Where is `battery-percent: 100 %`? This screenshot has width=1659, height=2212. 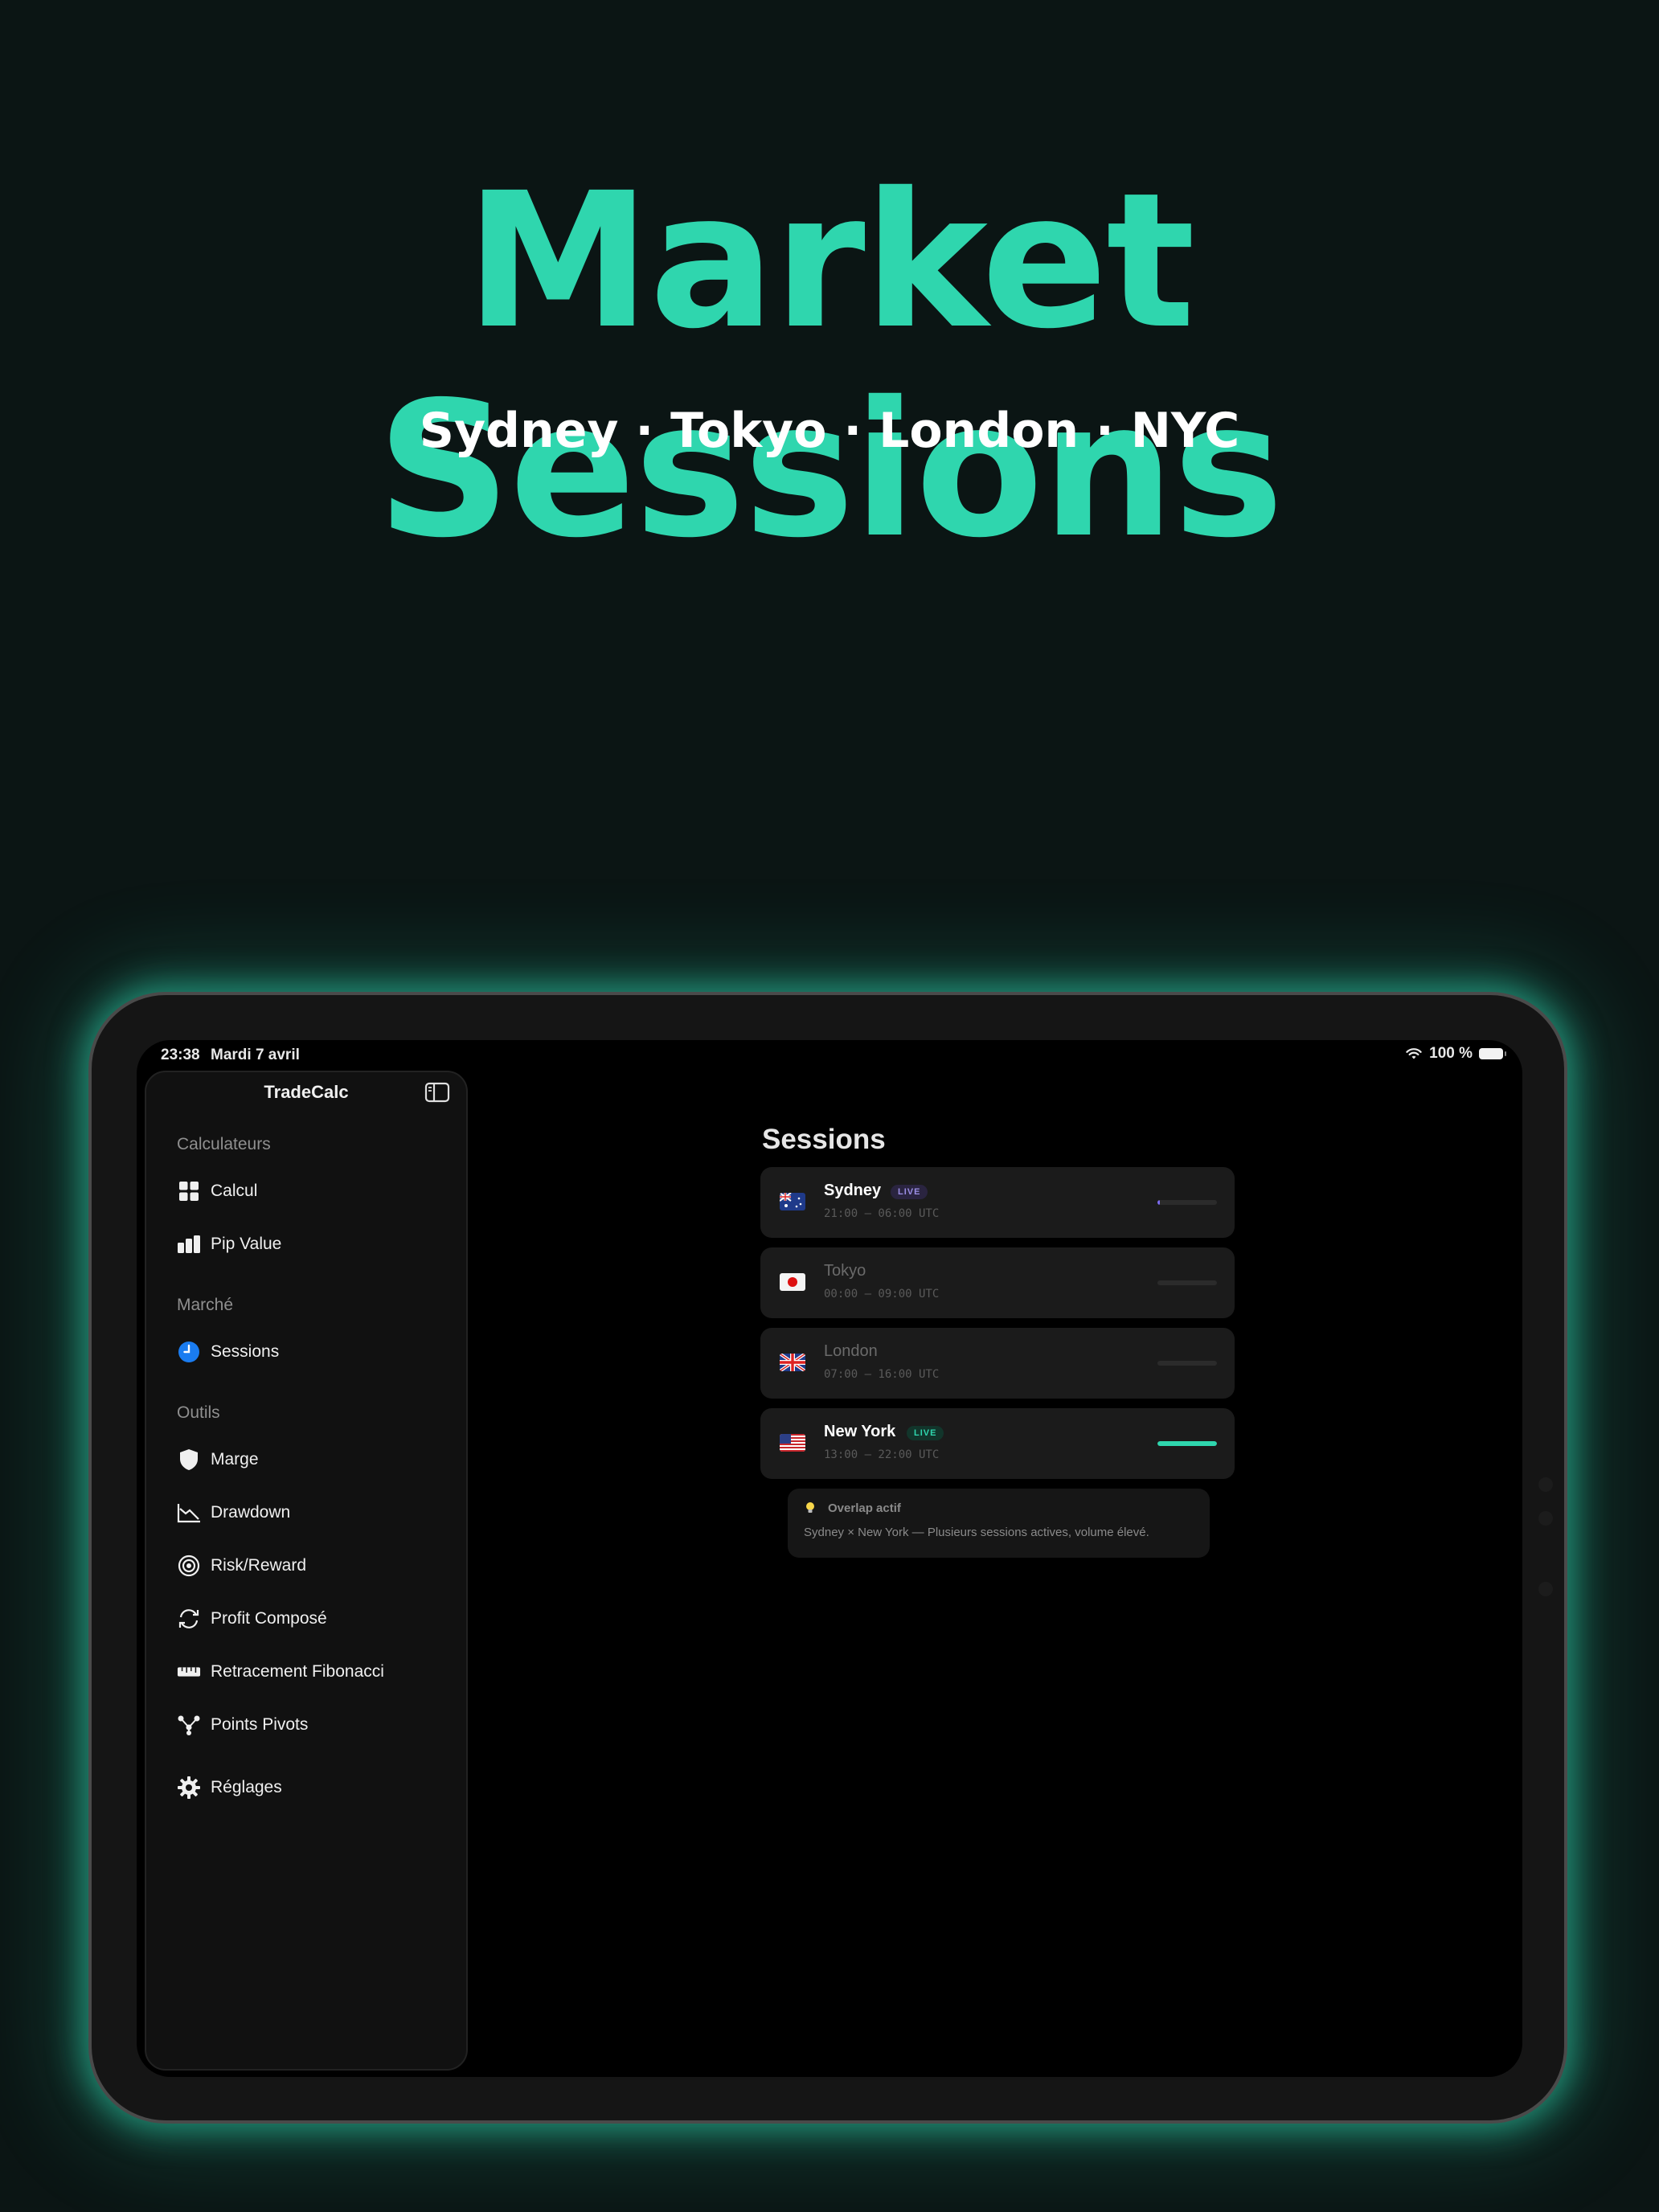
battery-percent: 100 % is located at coordinates (1451, 1053).